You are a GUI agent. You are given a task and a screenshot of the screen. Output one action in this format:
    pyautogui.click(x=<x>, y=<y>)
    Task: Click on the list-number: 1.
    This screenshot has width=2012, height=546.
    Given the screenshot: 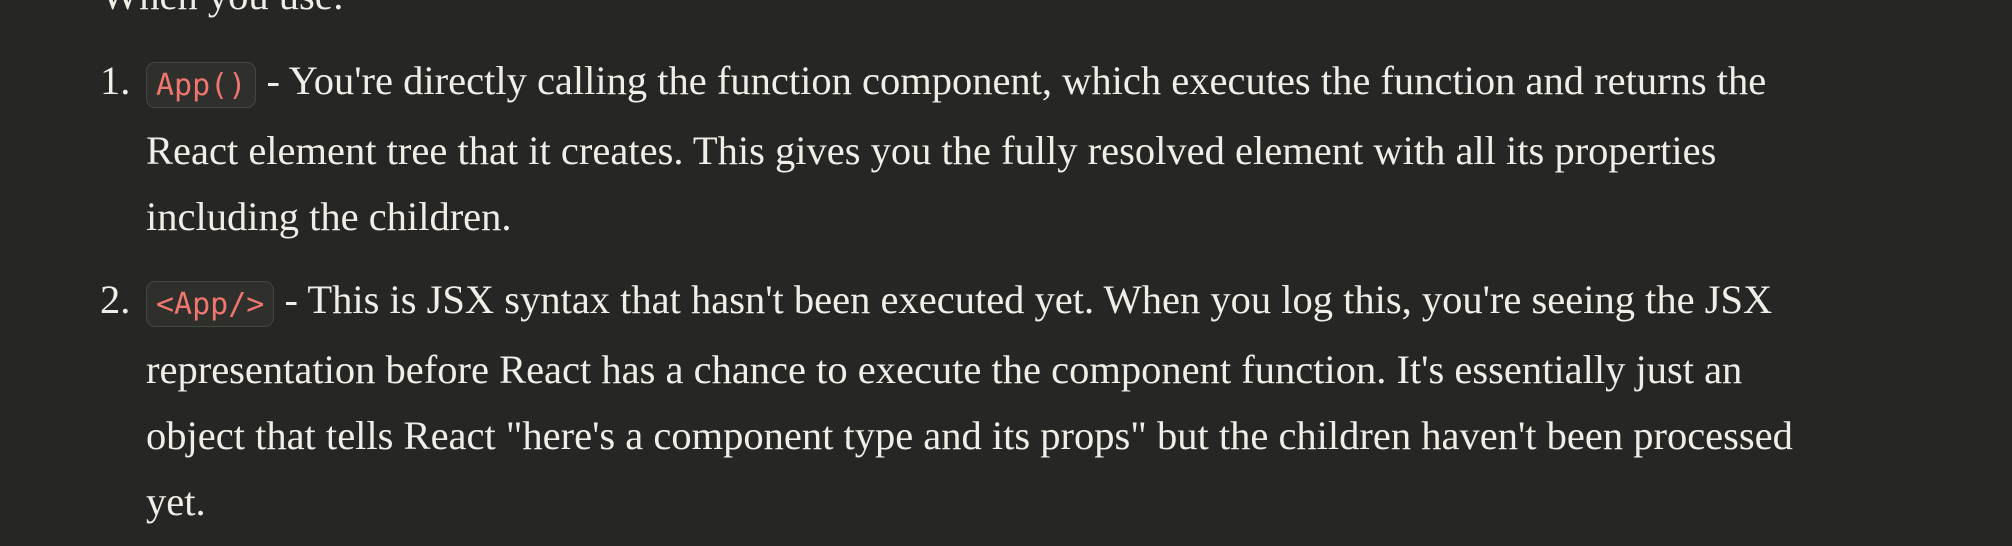 What is the action you would take?
    pyautogui.click(x=115, y=80)
    